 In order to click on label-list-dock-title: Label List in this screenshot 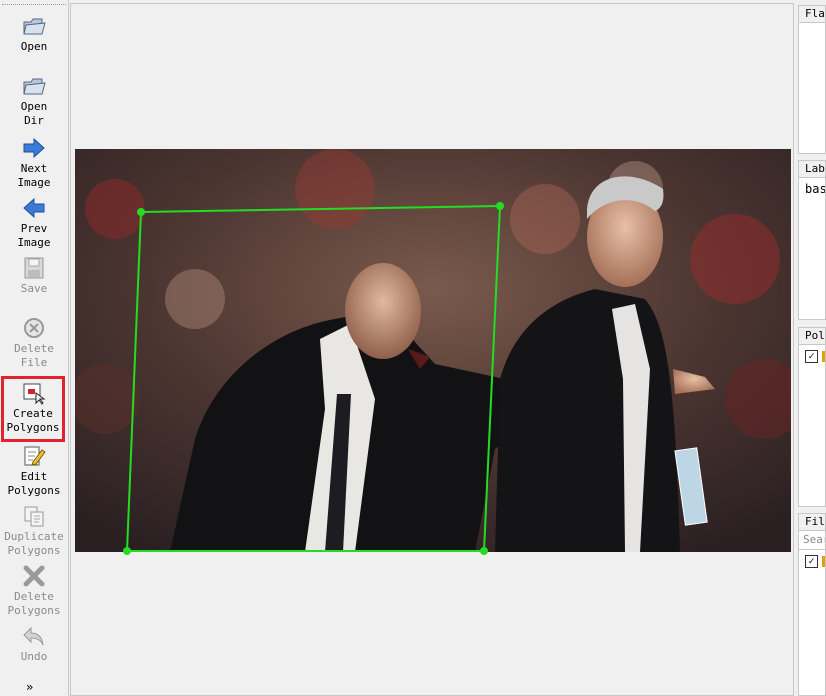, I will do `click(812, 169)`.